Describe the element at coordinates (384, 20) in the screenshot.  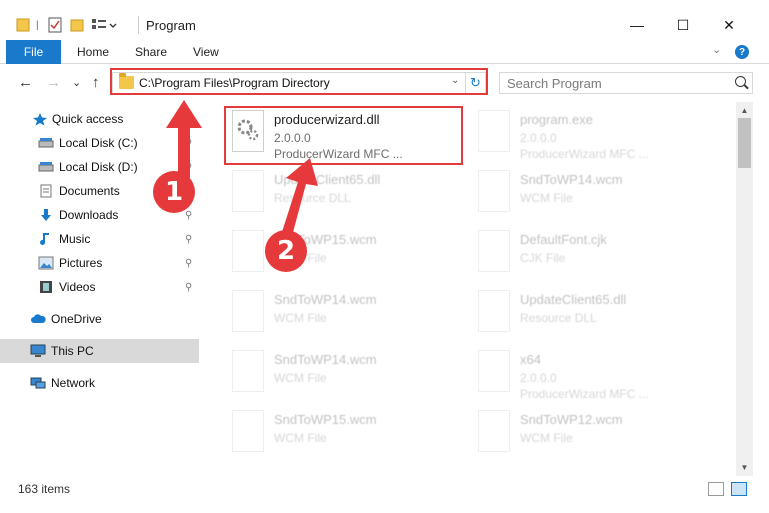
I see `title-bar: | Program — ☐ ✕` at that location.